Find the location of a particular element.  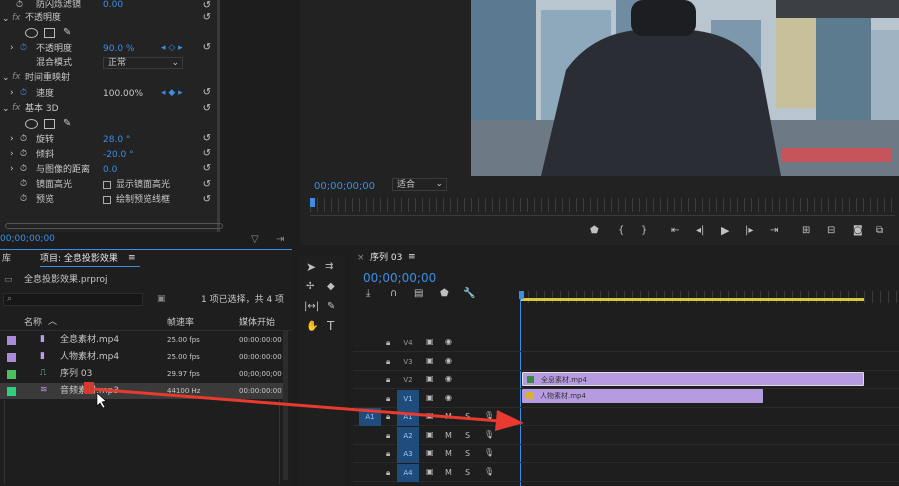

annotation-arrow is located at coordinates (304, 406).